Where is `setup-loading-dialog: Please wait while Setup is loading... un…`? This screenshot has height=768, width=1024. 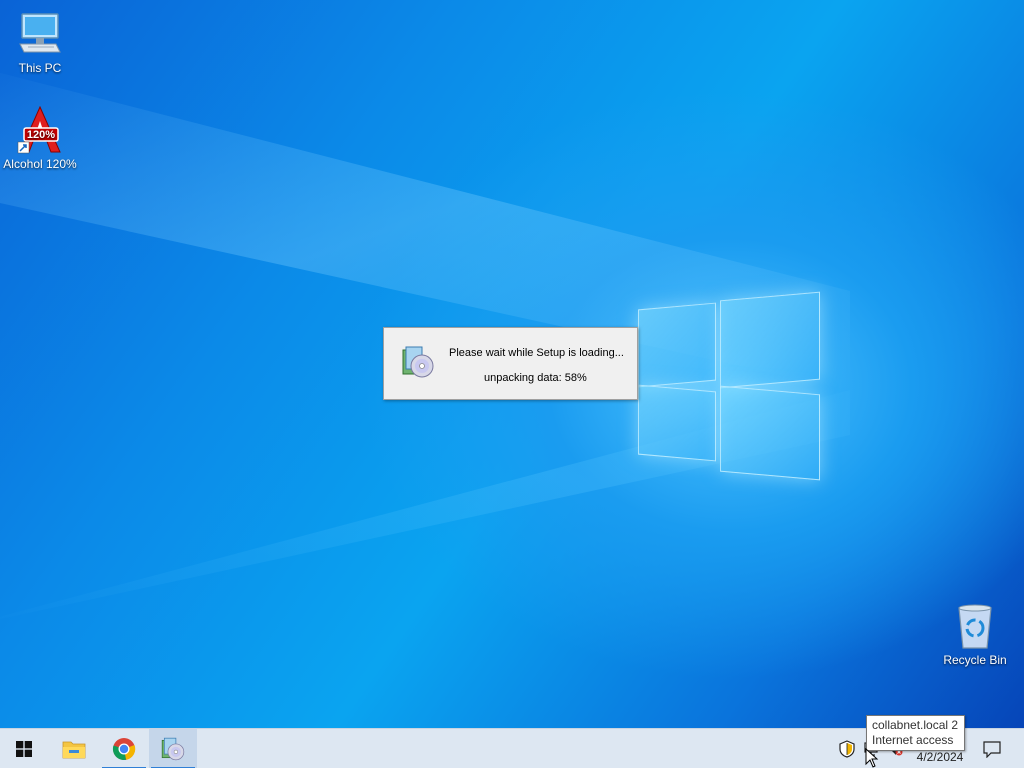
setup-loading-dialog: Please wait while Setup is loading... un… is located at coordinates (510, 363).